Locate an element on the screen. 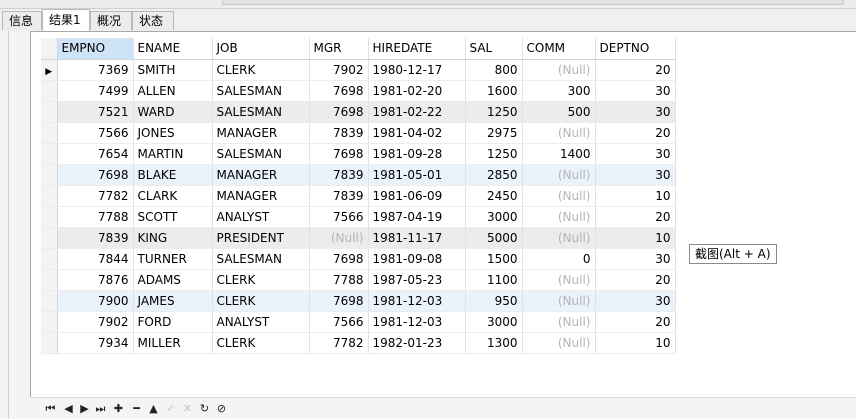 Image resolution: width=856 pixels, height=419 pixels. cell-job: PRESIDENT is located at coordinates (261, 238).